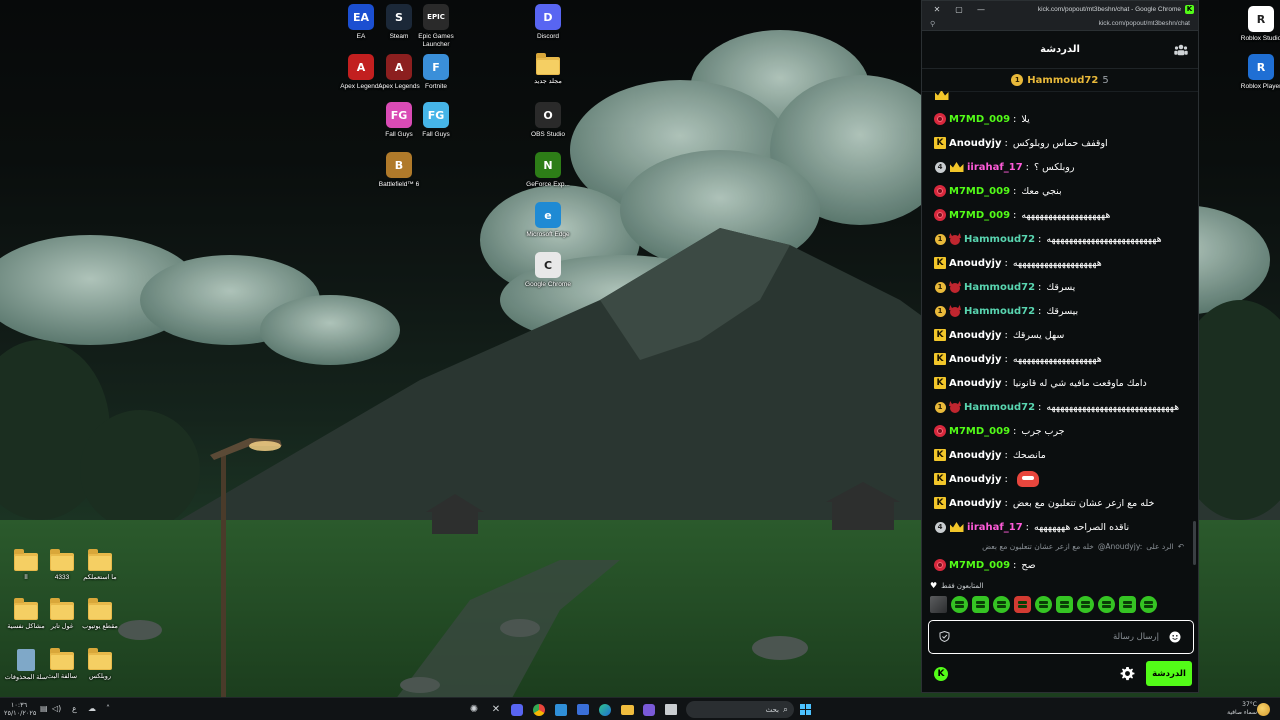  Describe the element at coordinates (1060, 287) in the screenshot. I see `chat-message: 1 Hammoud72: يسرقك` at that location.